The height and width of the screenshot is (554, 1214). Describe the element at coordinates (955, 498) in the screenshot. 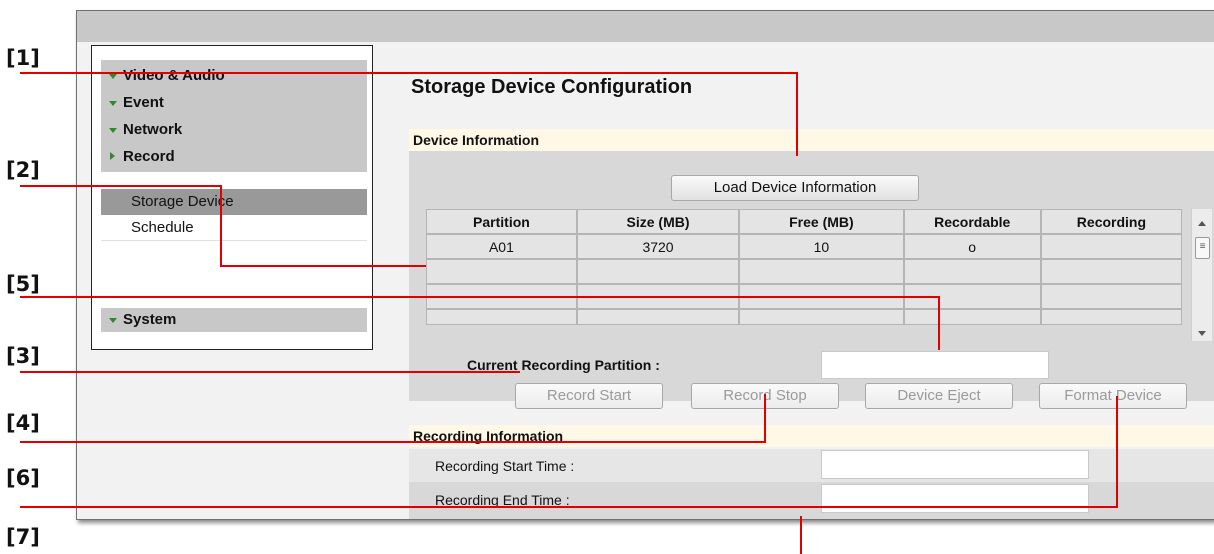

I see `recording-end-field` at that location.